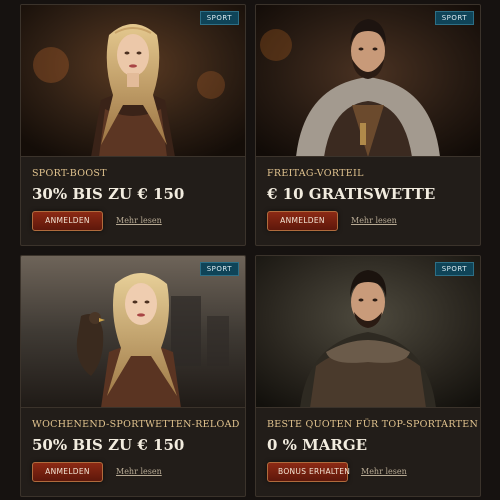 The image size is (500, 500). I want to click on promo-headline: 50% BIS ZU € 150, so click(108, 445).